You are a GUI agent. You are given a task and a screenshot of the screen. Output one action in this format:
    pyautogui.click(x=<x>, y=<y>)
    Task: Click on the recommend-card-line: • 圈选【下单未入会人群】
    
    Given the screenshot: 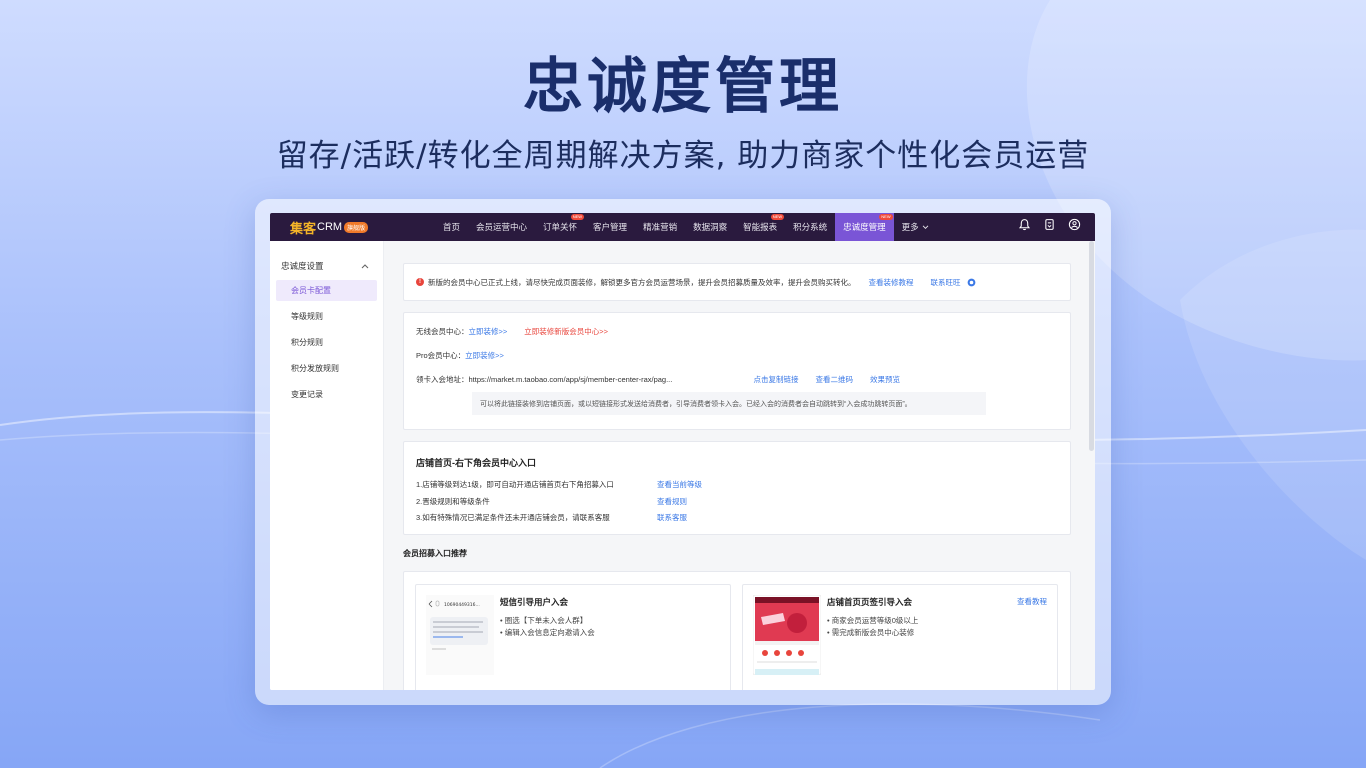 What is the action you would take?
    pyautogui.click(x=544, y=620)
    